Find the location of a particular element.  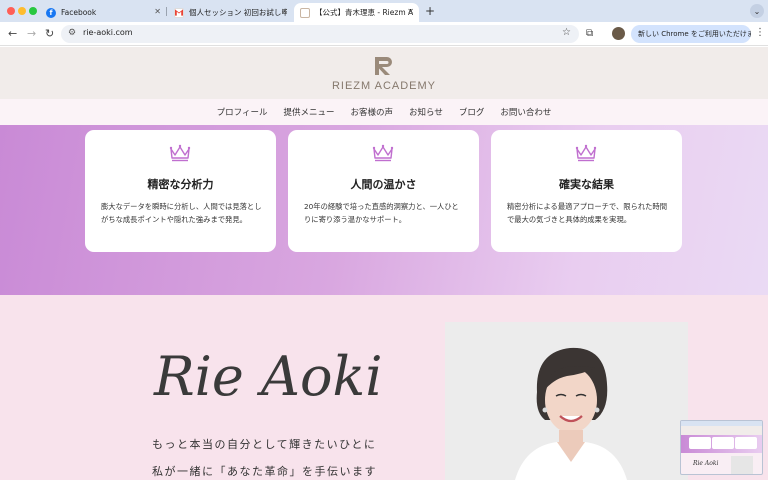

tab-rie-aoki: 【公式】青木理恵 - Riezm Acad ✕ is located at coordinates (356, 12).